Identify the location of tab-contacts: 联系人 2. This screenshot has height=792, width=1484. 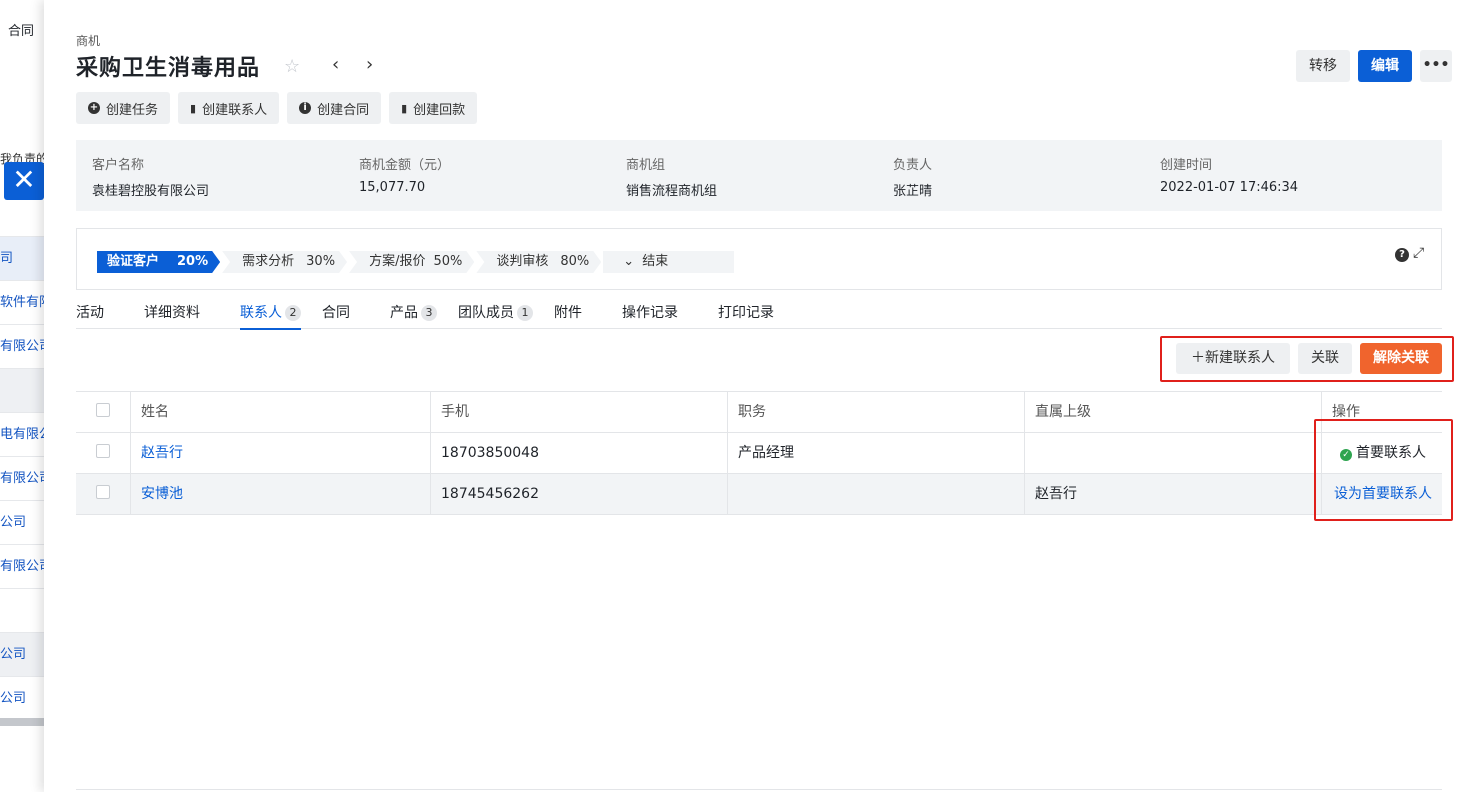
(270, 316).